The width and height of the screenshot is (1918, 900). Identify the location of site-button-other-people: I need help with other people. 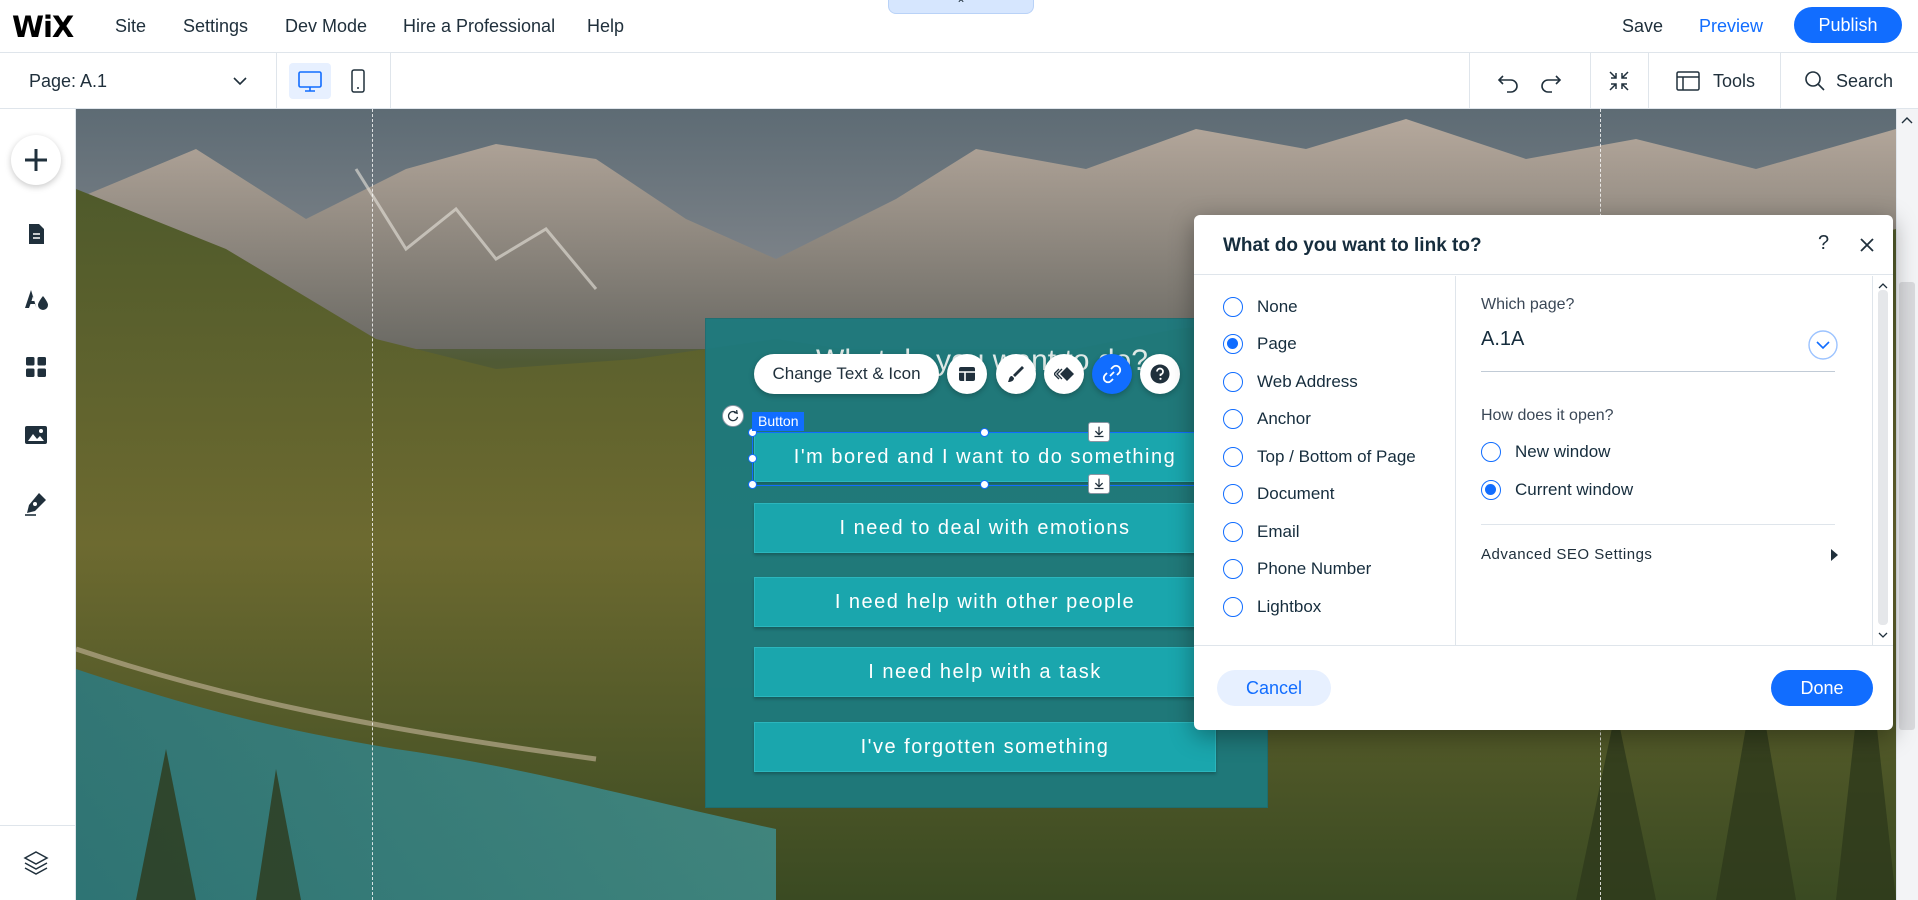
(985, 602).